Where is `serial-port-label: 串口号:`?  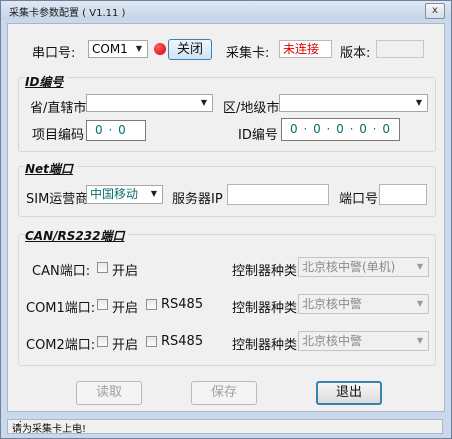 serial-port-label: 串口号: is located at coordinates (54, 53).